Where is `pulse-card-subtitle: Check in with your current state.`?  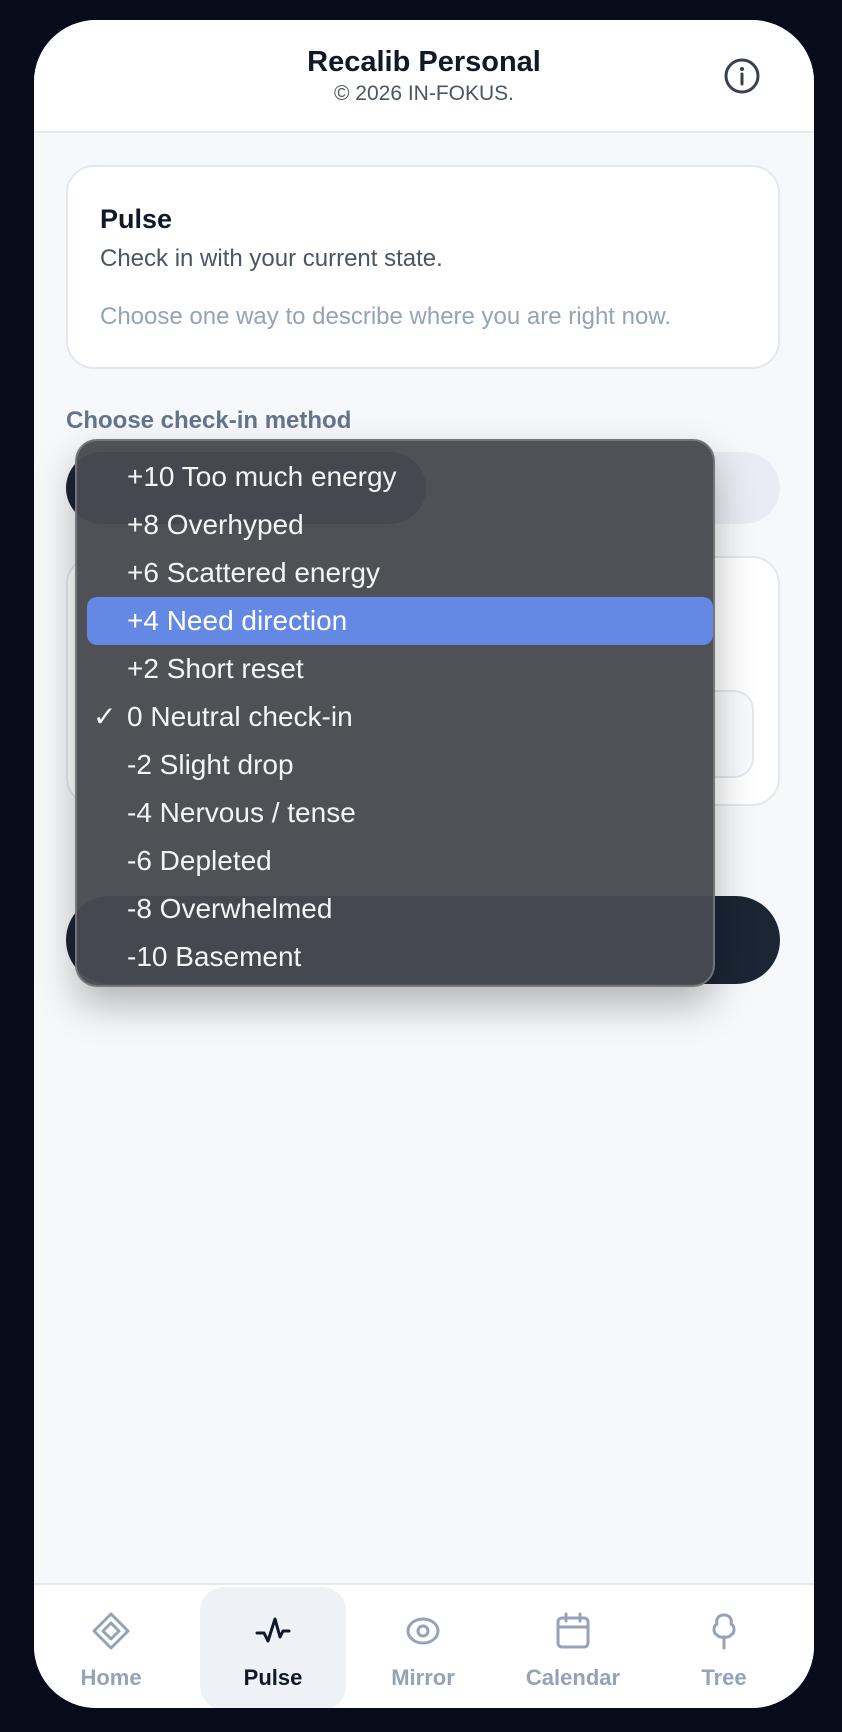 pulse-card-subtitle: Check in with your current state. is located at coordinates (271, 258).